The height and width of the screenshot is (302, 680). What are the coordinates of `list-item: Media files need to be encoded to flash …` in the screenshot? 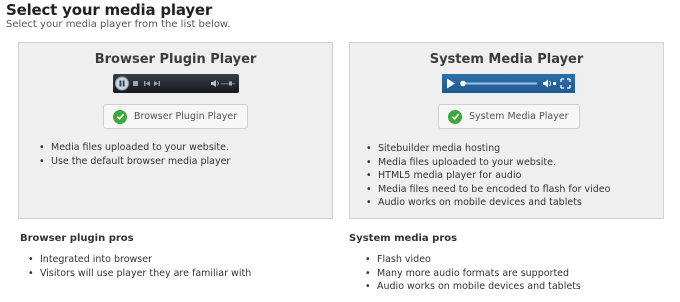 It's located at (488, 190).